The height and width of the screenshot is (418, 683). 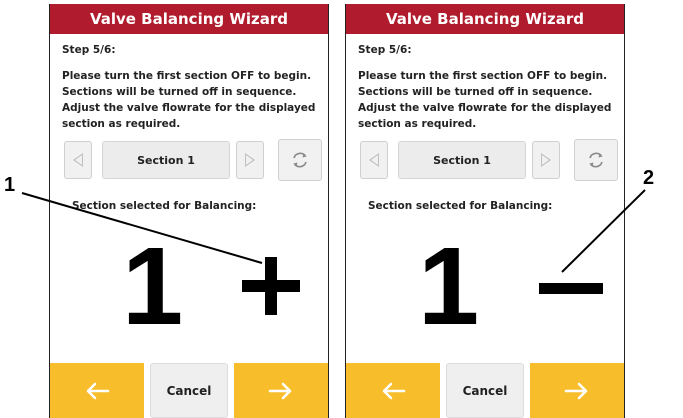 I want to click on plus-icon-vertical, so click(x=271, y=286).